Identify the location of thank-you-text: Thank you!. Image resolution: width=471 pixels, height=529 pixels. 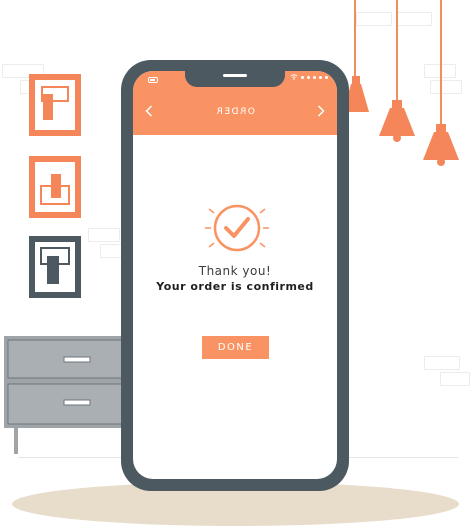
(235, 271).